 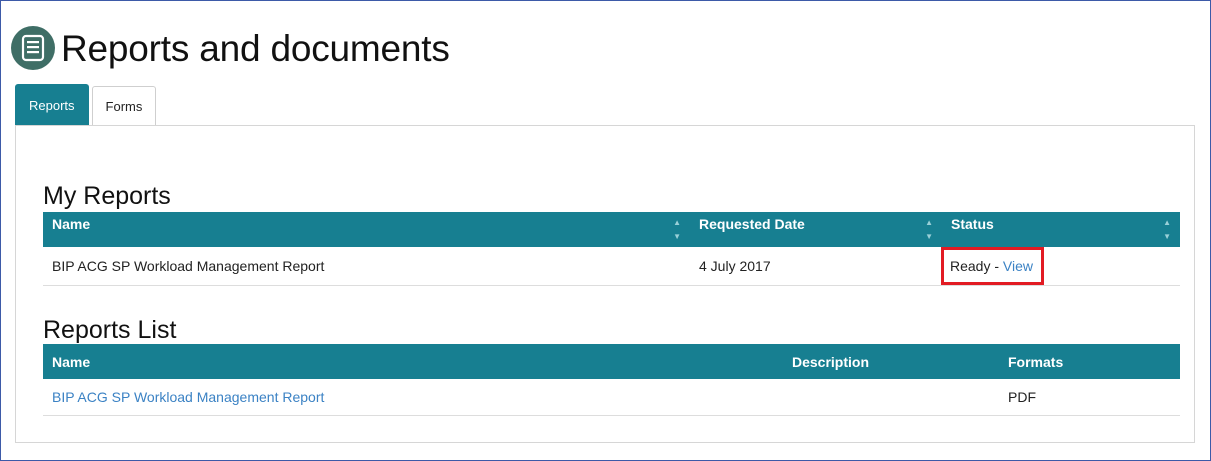 What do you see at coordinates (970, 266) in the screenshot?
I see `status-text: Ready` at bounding box center [970, 266].